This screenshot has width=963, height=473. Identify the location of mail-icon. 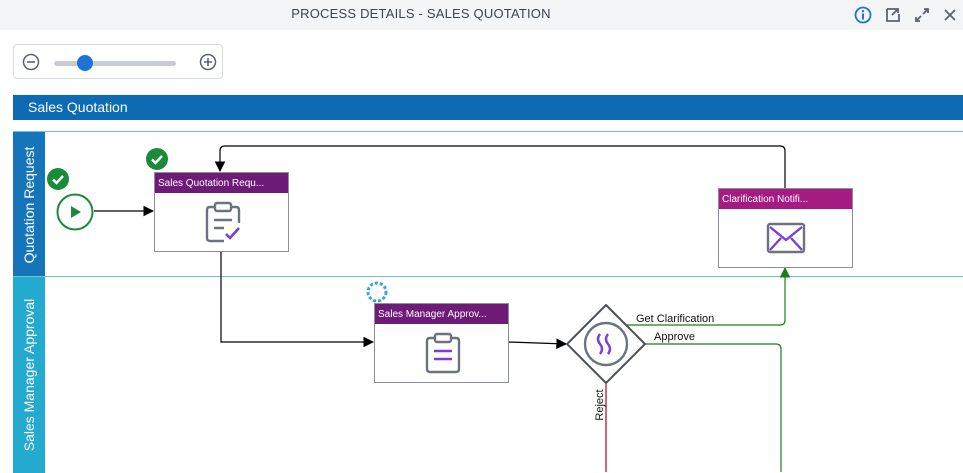
(786, 240).